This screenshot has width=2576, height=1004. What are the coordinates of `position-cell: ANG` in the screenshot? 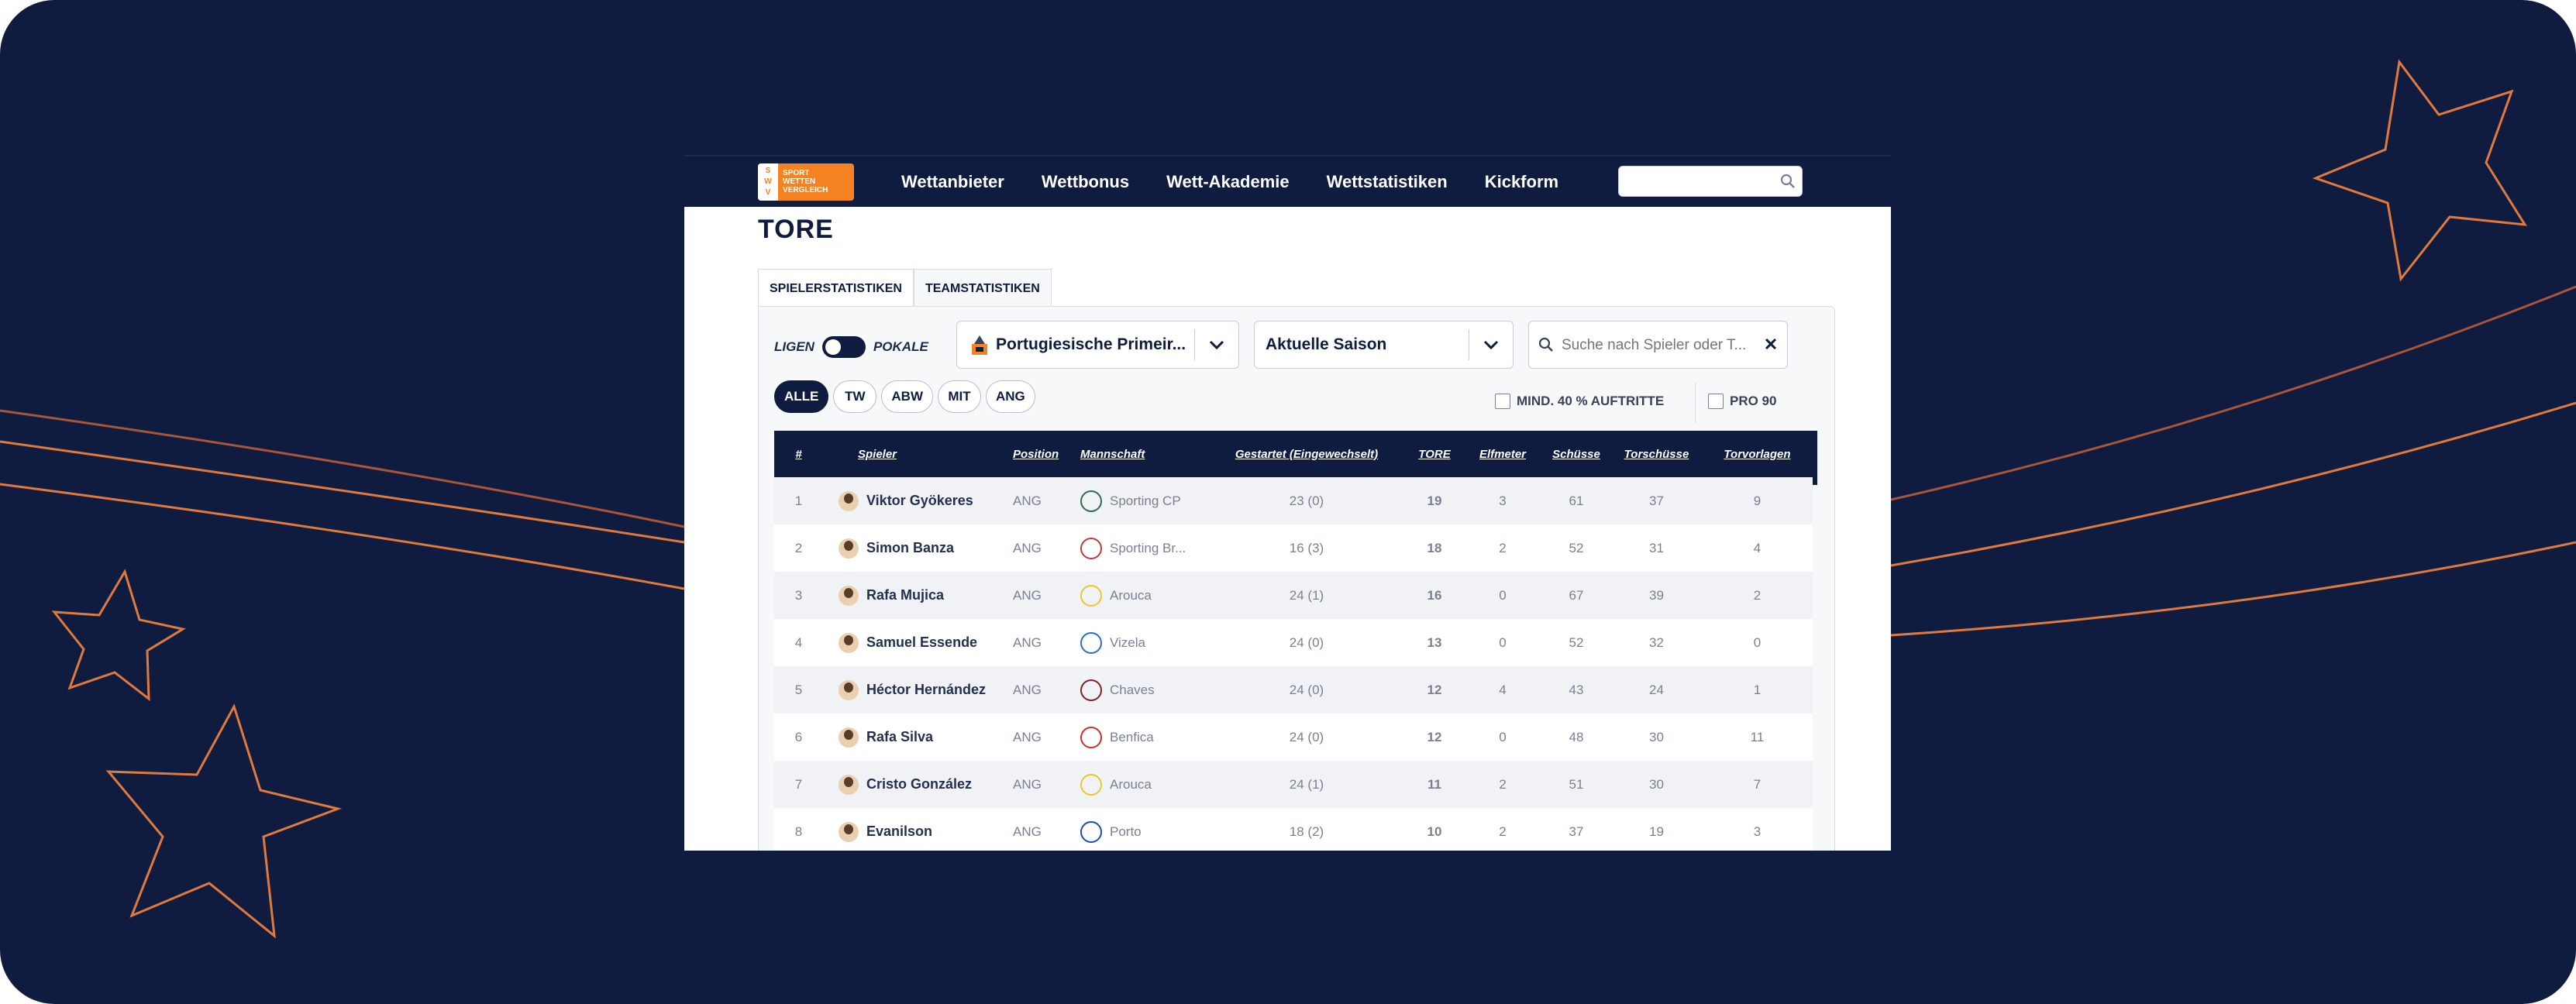 It's located at (1046, 595).